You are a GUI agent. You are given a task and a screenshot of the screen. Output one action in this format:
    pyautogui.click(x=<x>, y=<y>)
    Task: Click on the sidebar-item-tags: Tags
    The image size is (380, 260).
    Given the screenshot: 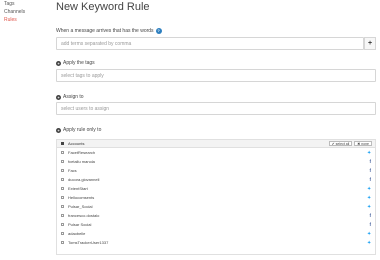 What is the action you would take?
    pyautogui.click(x=24, y=4)
    